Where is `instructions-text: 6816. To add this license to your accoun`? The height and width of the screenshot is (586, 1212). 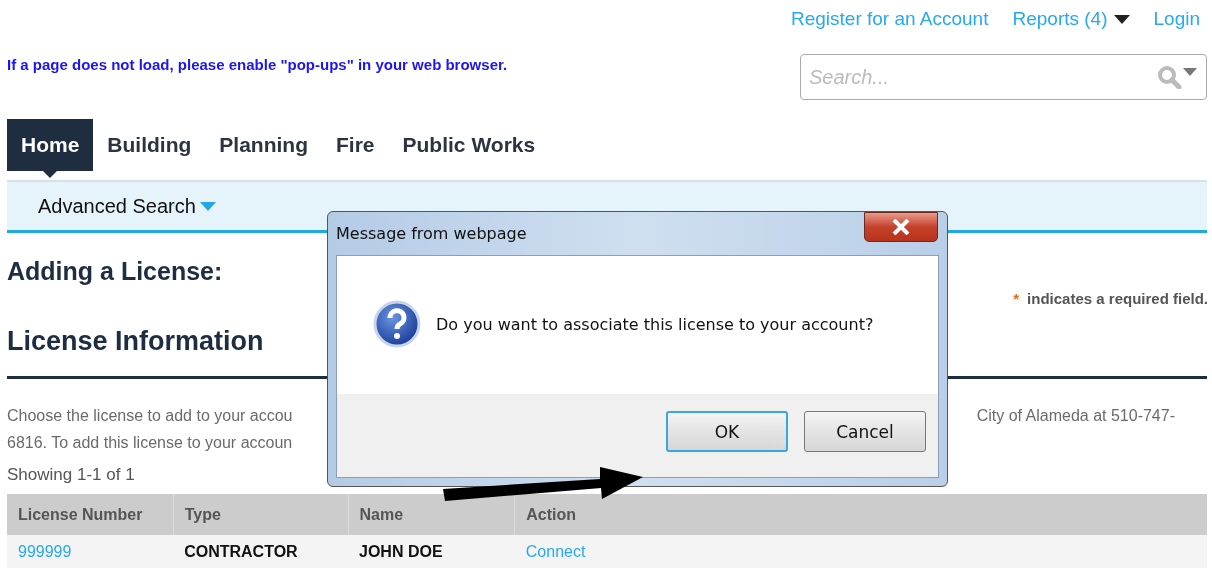
instructions-text: 6816. To add this license to your accoun is located at coordinates (150, 442).